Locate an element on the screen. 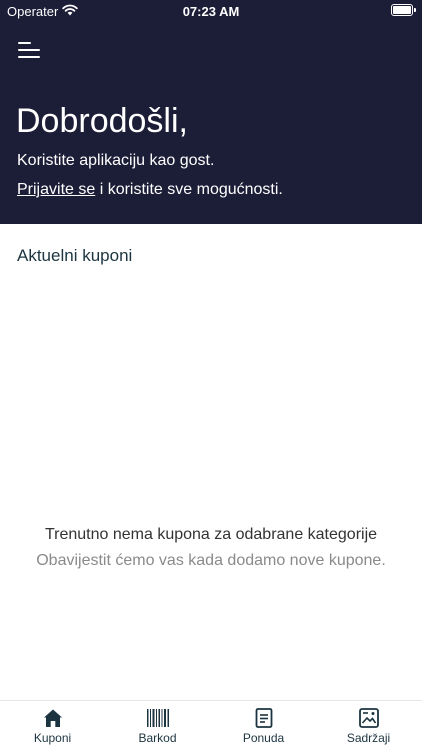  battery-icon is located at coordinates (403, 10).